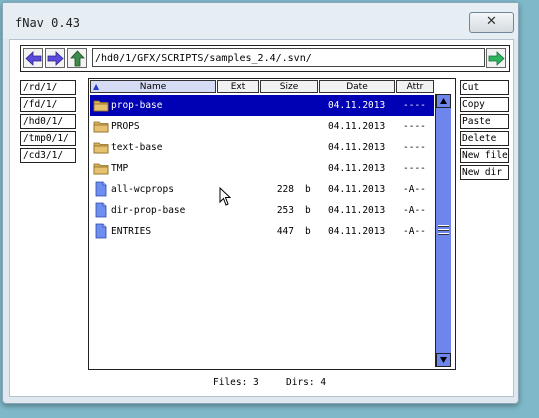 This screenshot has width=539, height=418. I want to click on drive-button-rd: /rd/1/, so click(48, 87).